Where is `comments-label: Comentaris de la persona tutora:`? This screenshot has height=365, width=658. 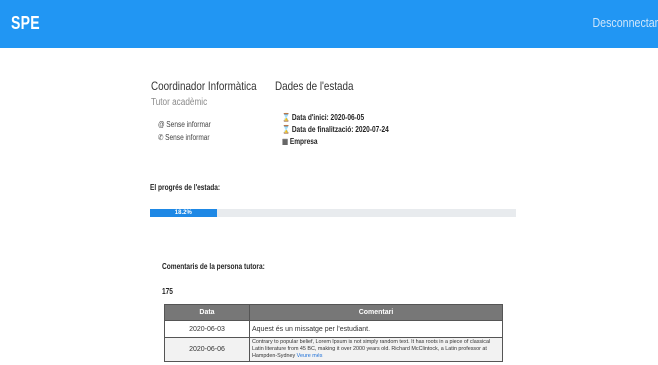
comments-label: Comentaris de la persona tutora: is located at coordinates (213, 266).